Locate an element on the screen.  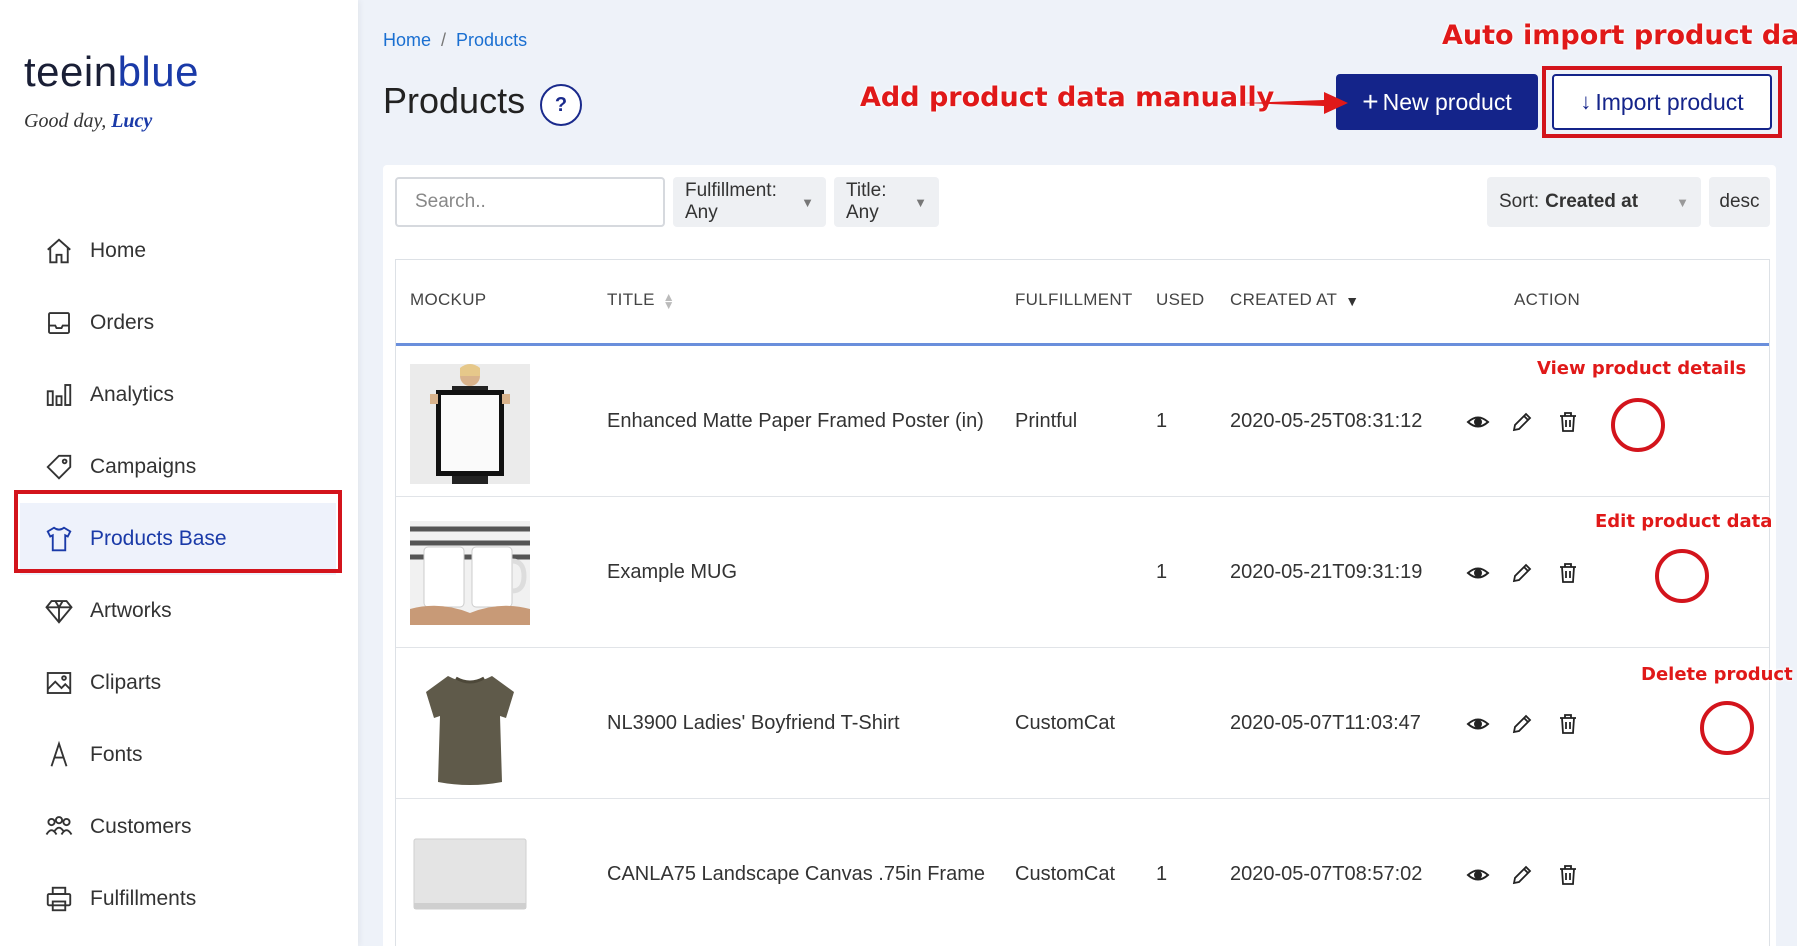
sidebar-item-analytics: Analytics is located at coordinates (179, 395).